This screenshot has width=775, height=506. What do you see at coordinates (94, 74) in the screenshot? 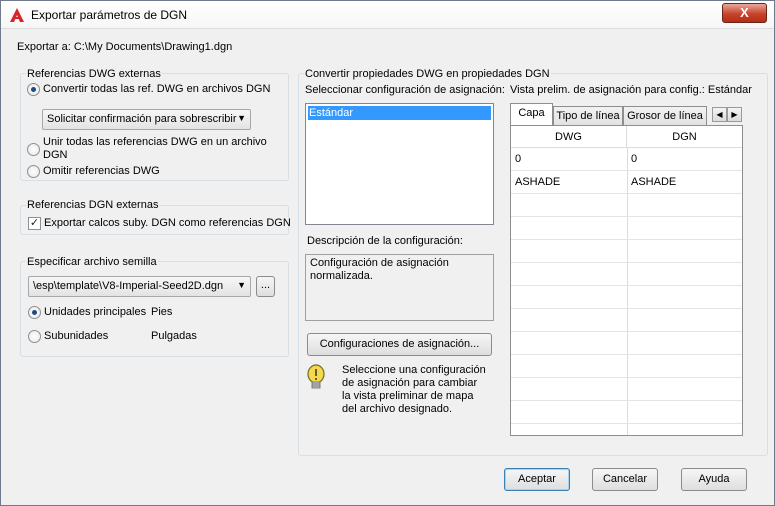
I see `dwg-references-title: Referencias DWG externas` at bounding box center [94, 74].